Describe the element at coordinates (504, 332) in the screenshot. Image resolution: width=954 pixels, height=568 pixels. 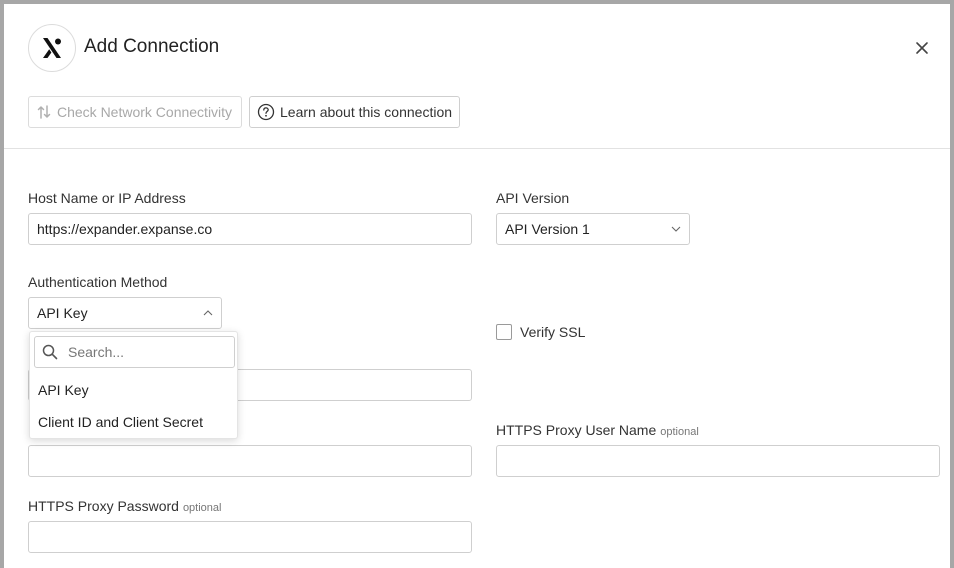
I see `verify-ssl-checkbox` at that location.